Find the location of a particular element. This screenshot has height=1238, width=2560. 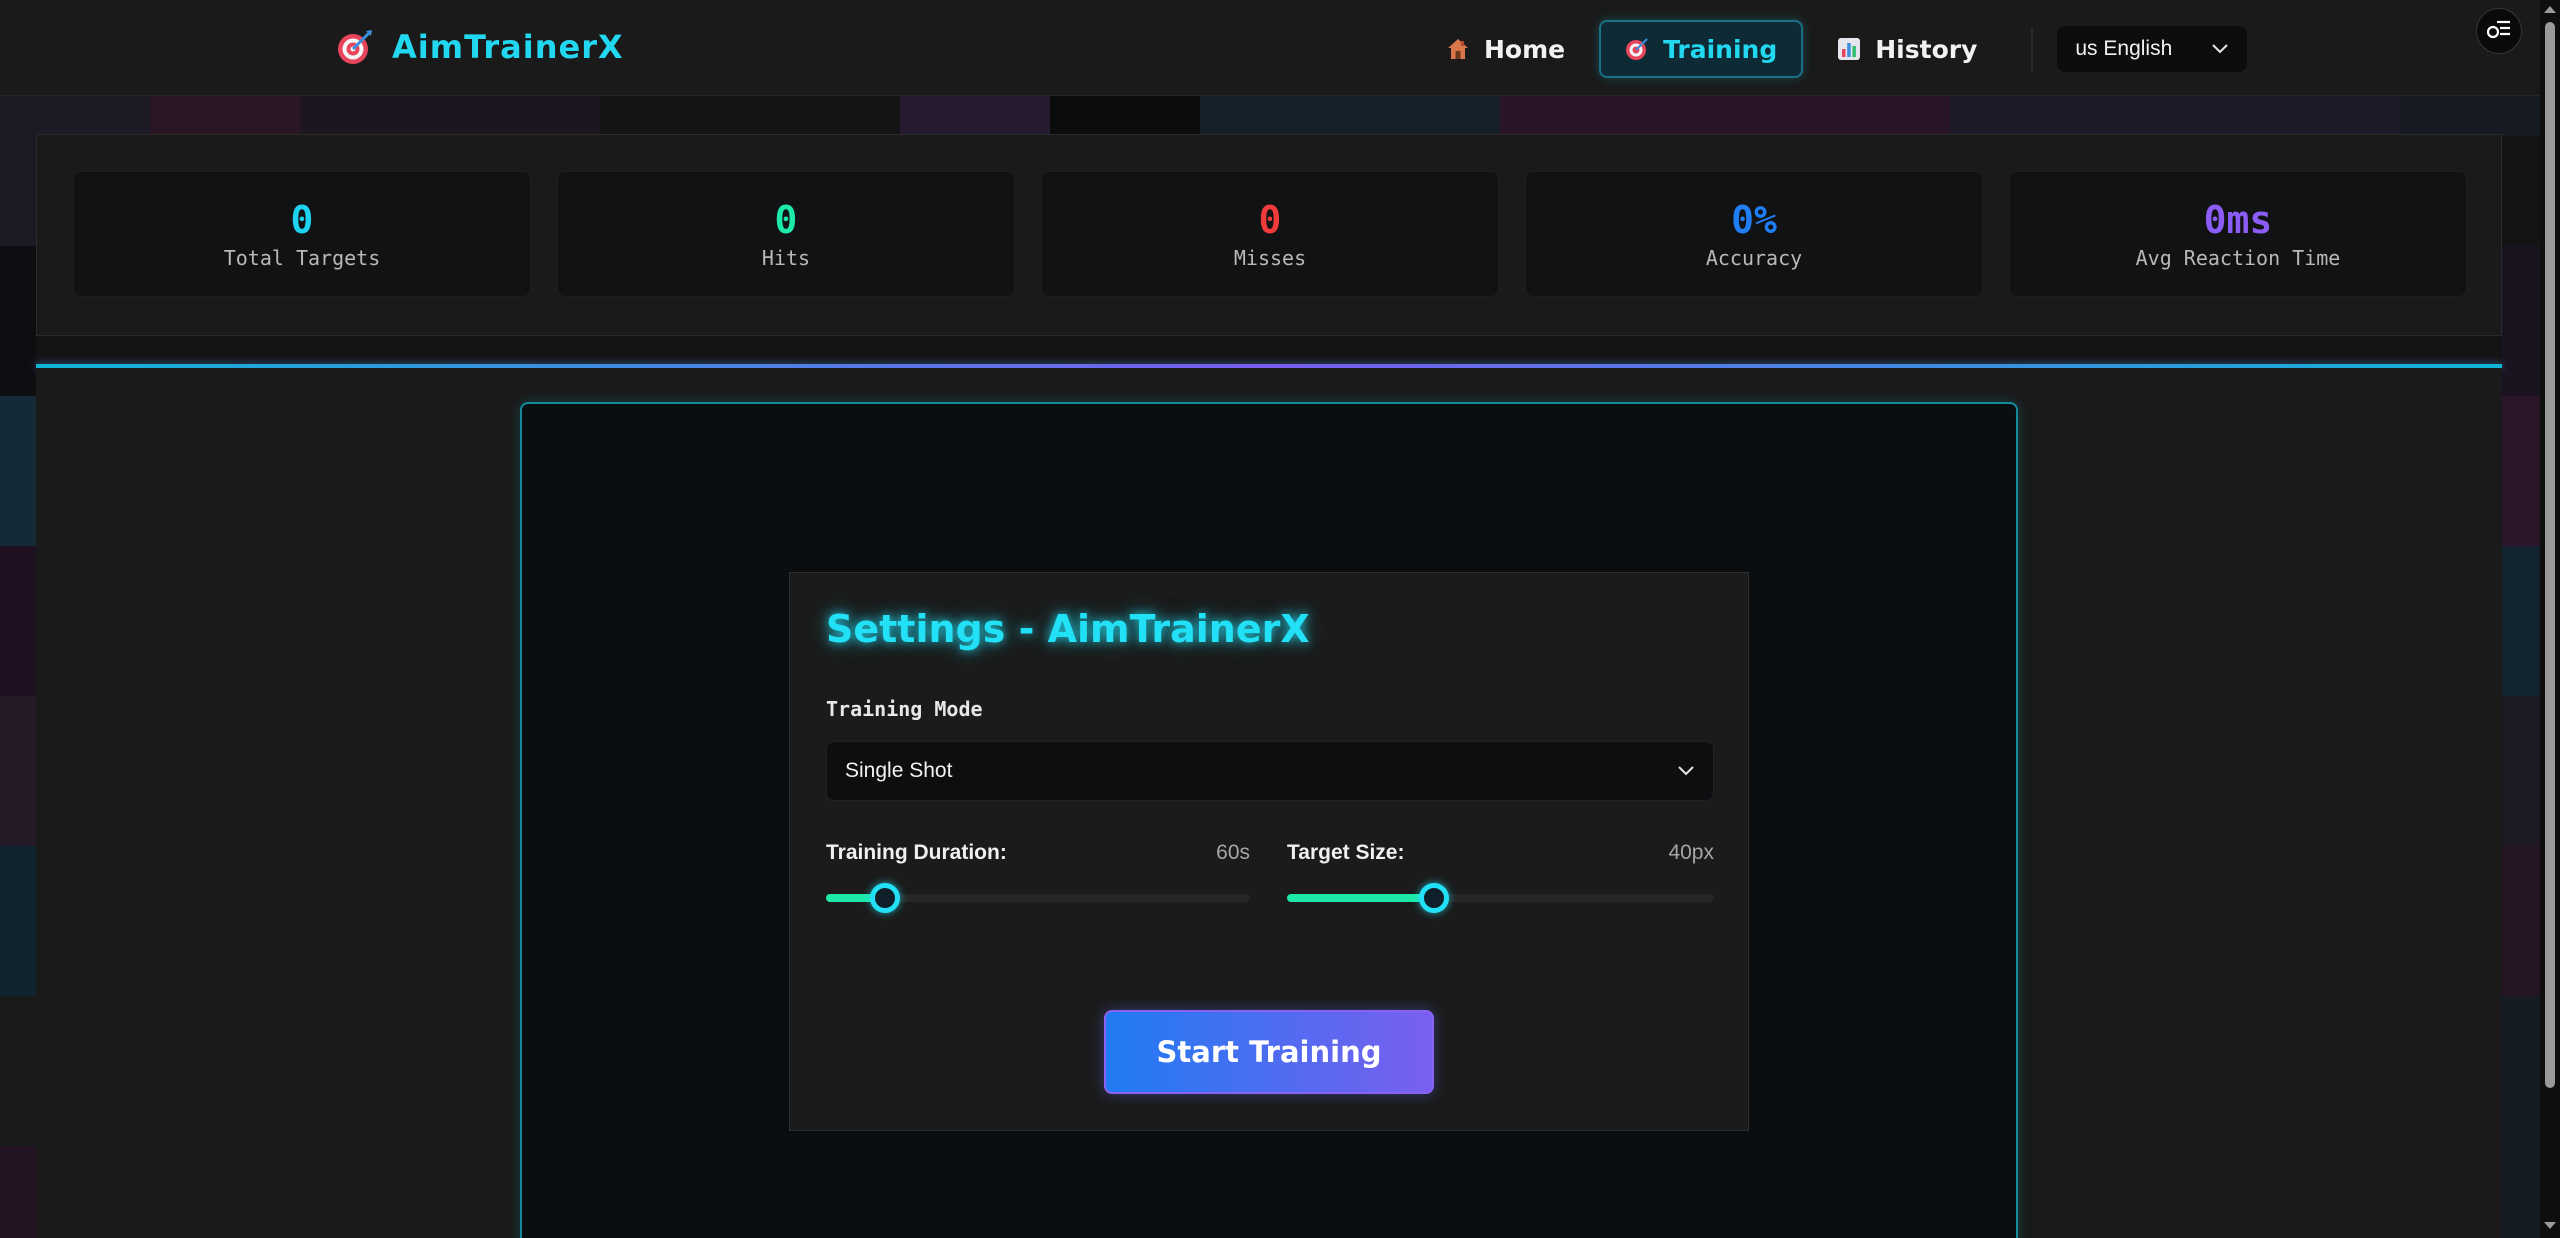

training-mode-value: Single Shot is located at coordinates (899, 770).